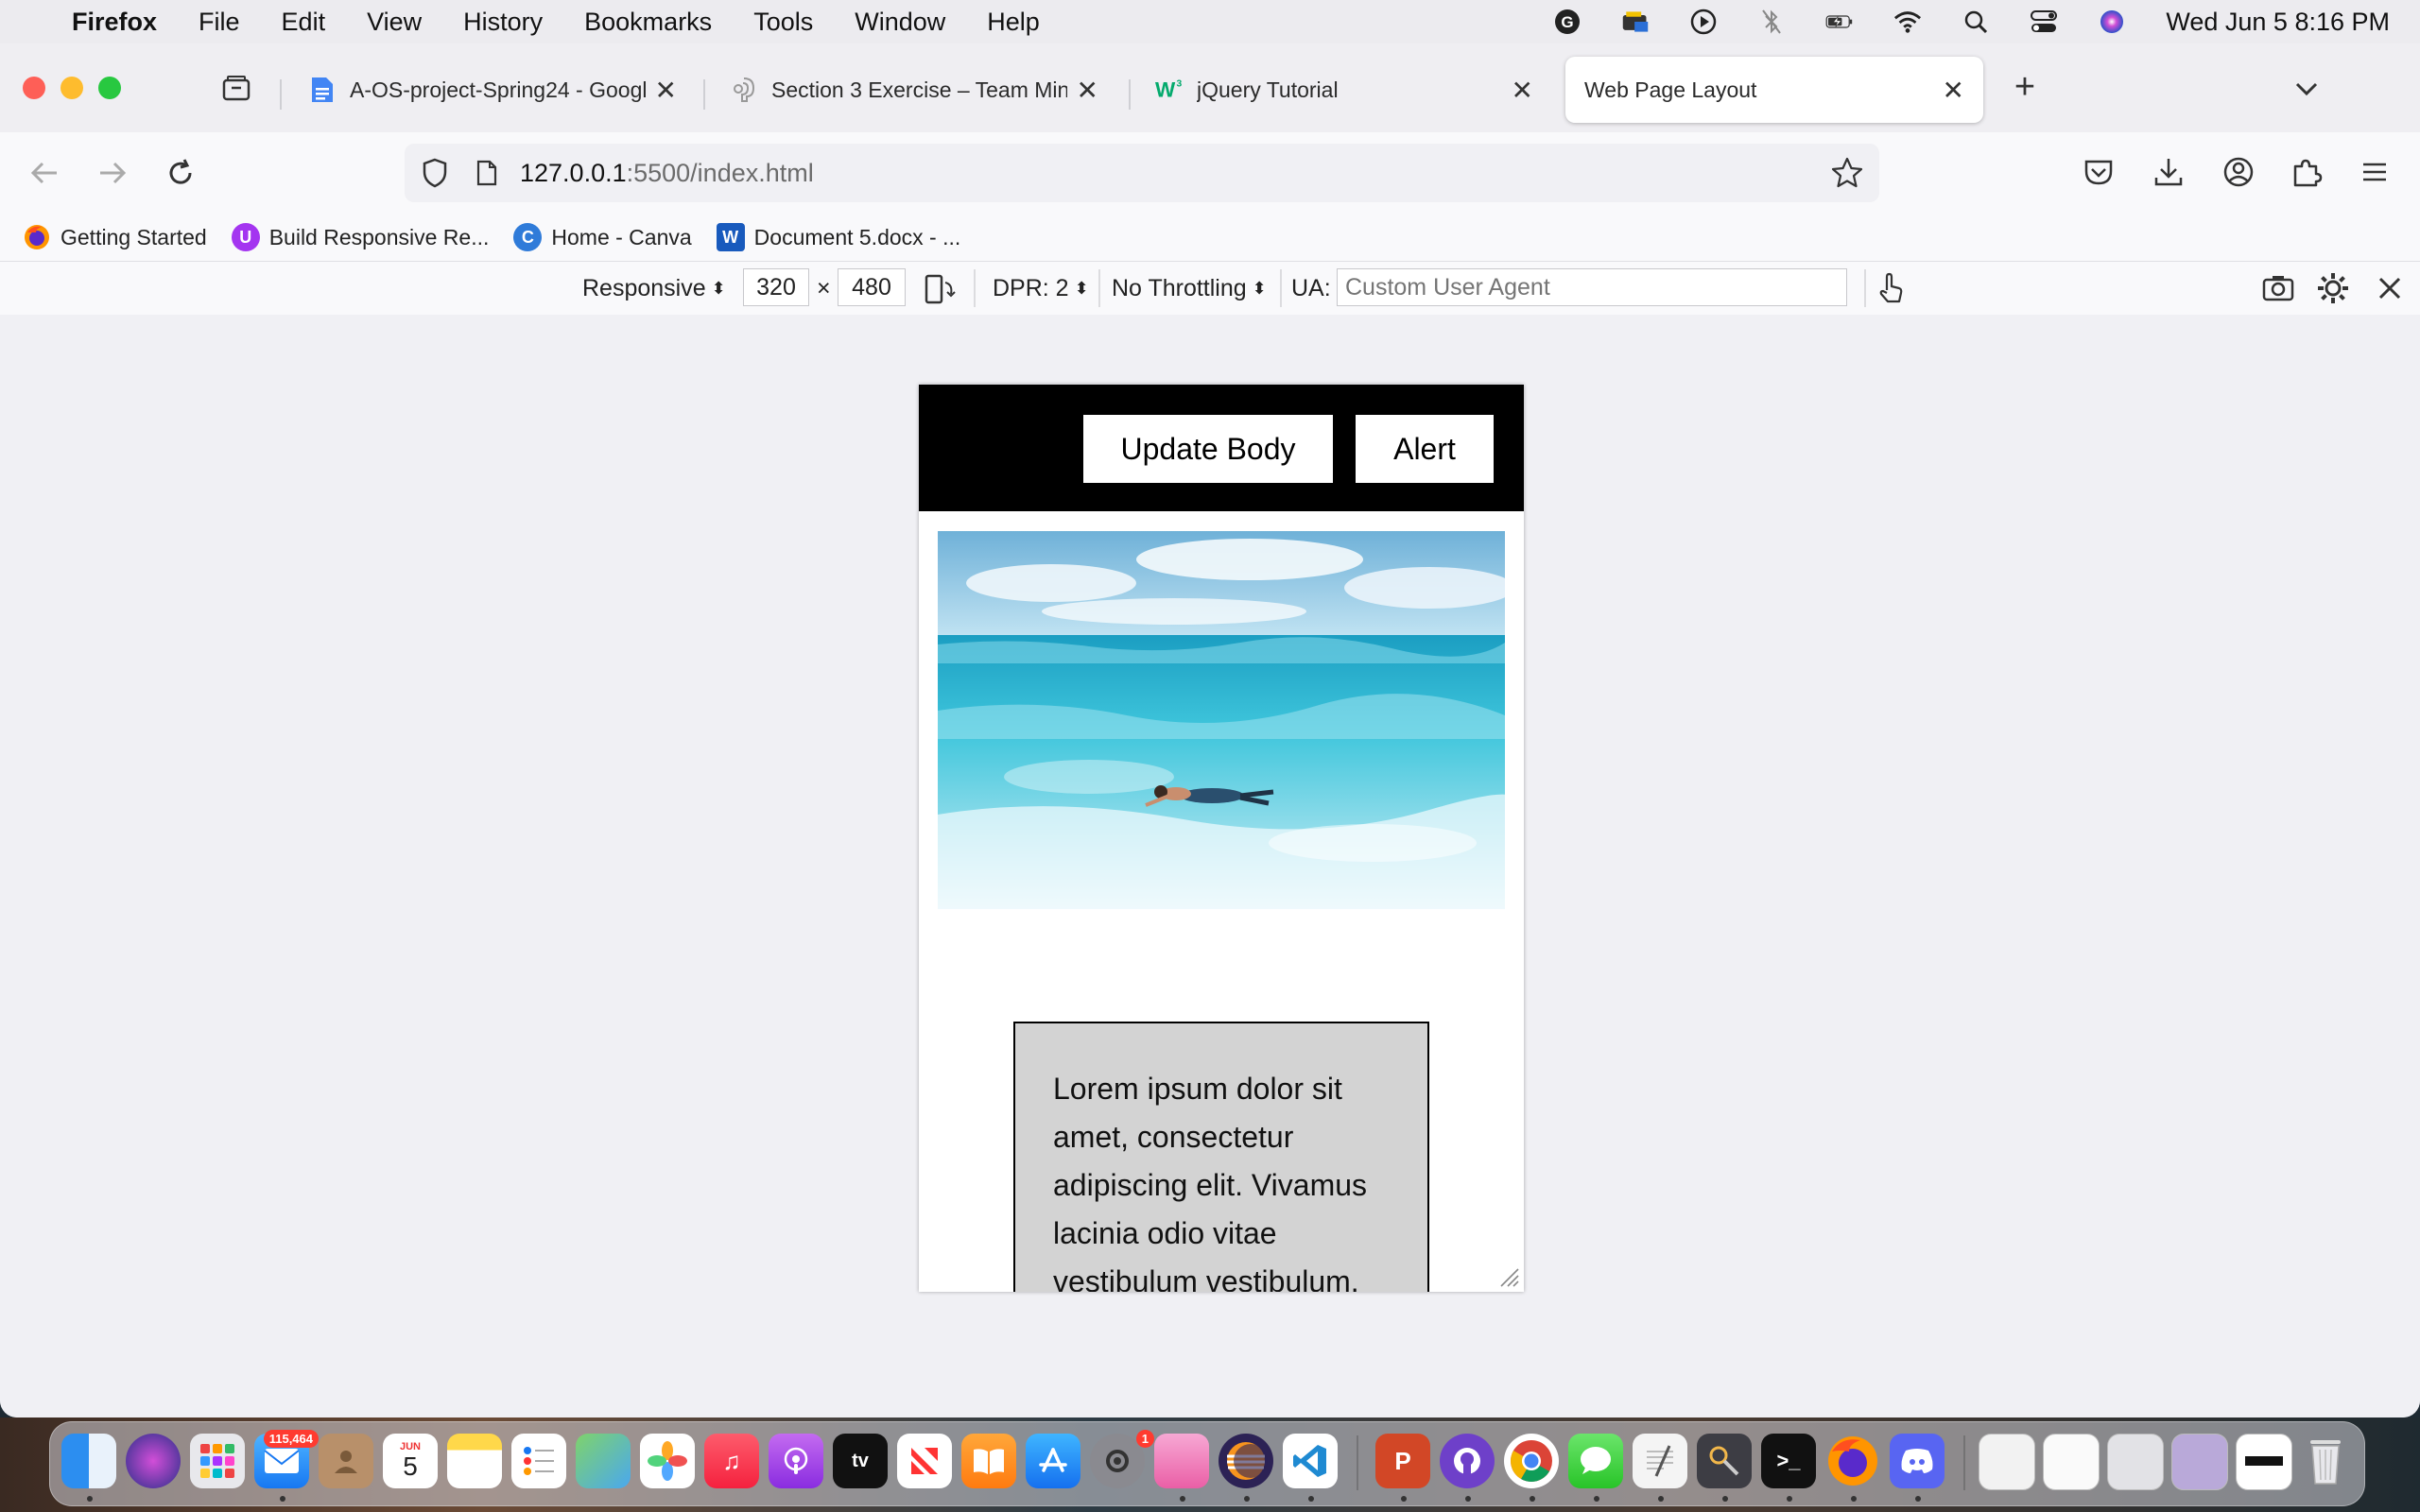 The width and height of the screenshot is (2420, 1512). Describe the element at coordinates (2376, 174) in the screenshot. I see `hamburger-menu-icon` at that location.